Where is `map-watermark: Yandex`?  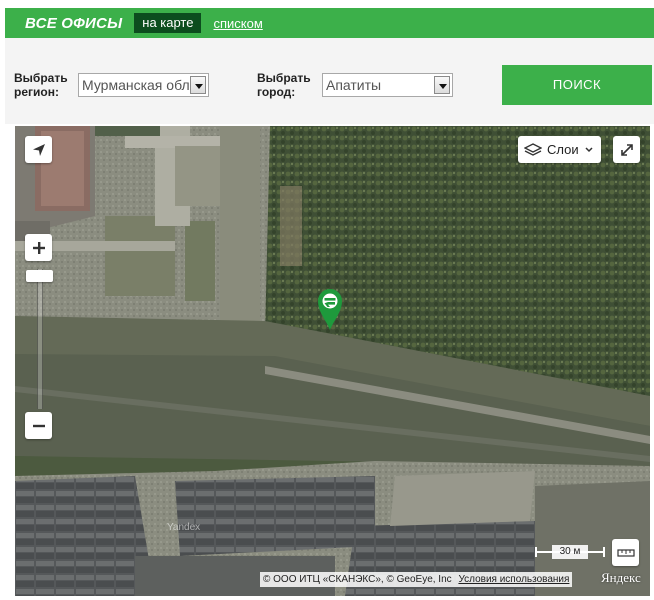
map-watermark: Yandex is located at coordinates (184, 527).